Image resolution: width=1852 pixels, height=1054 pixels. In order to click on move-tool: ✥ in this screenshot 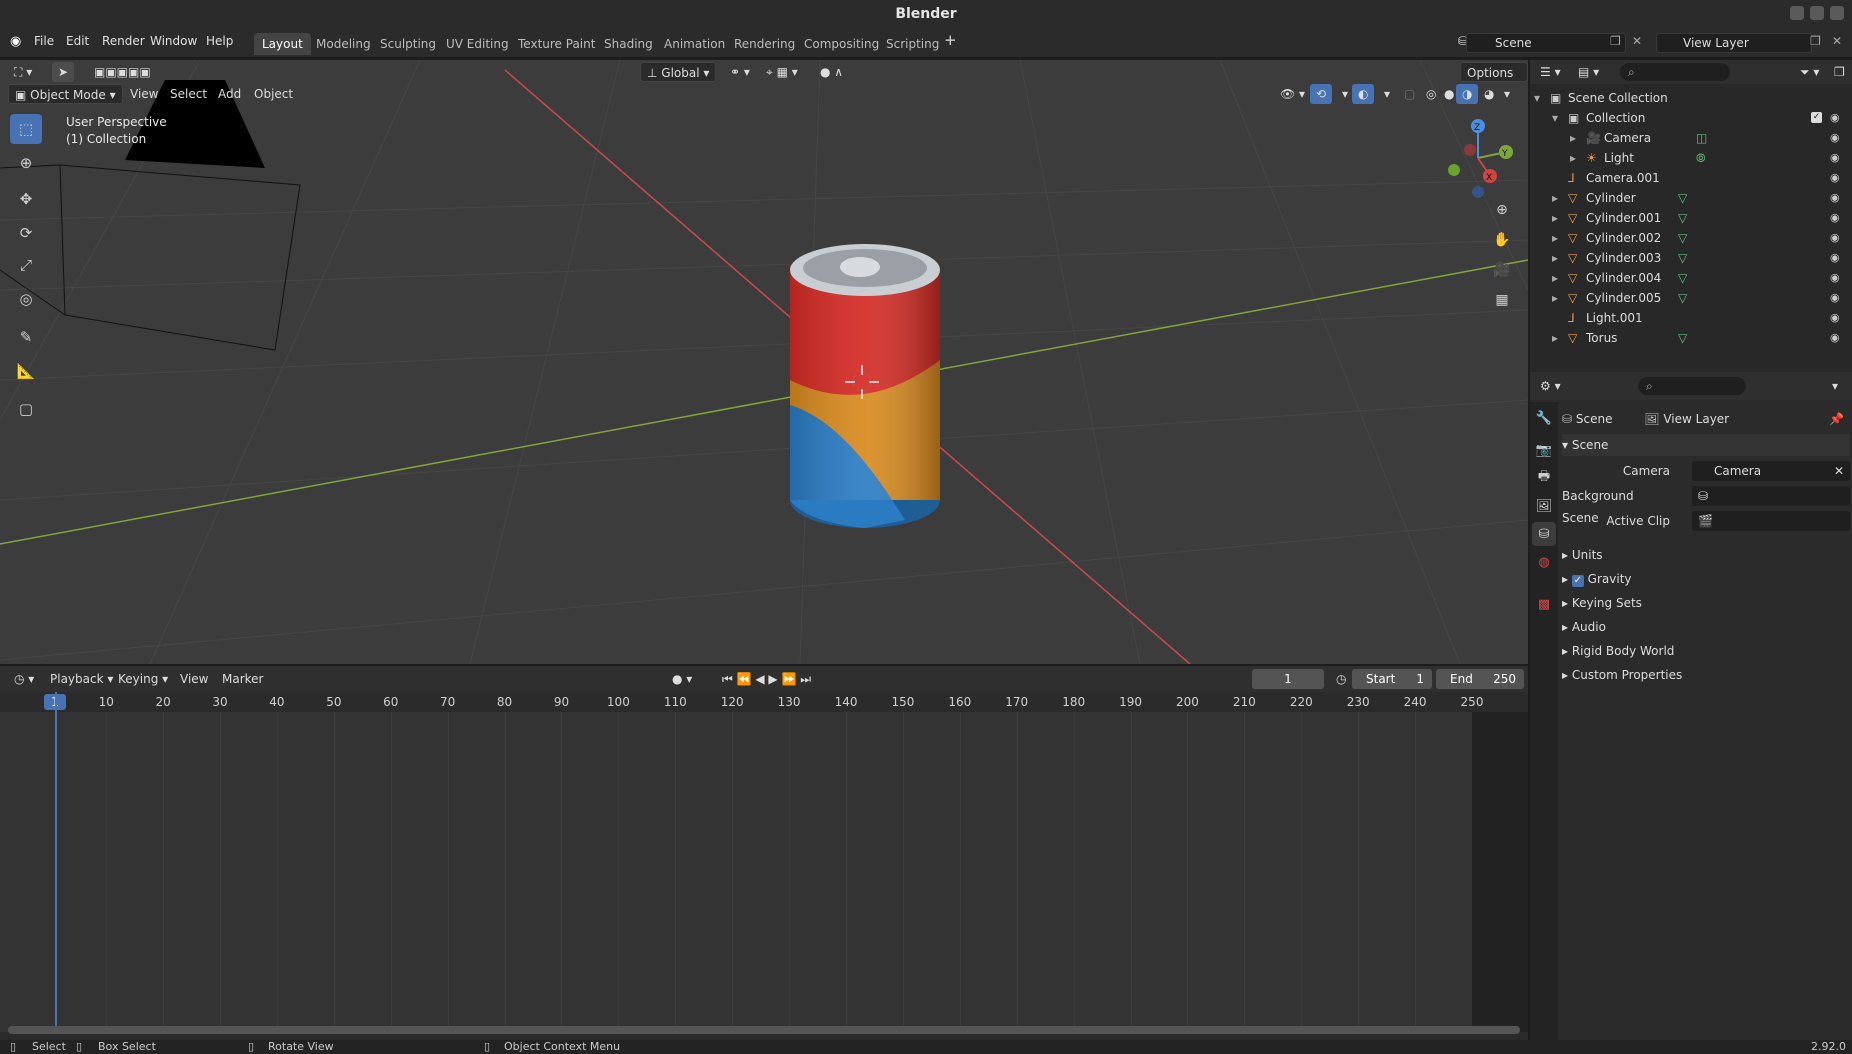, I will do `click(26, 199)`.